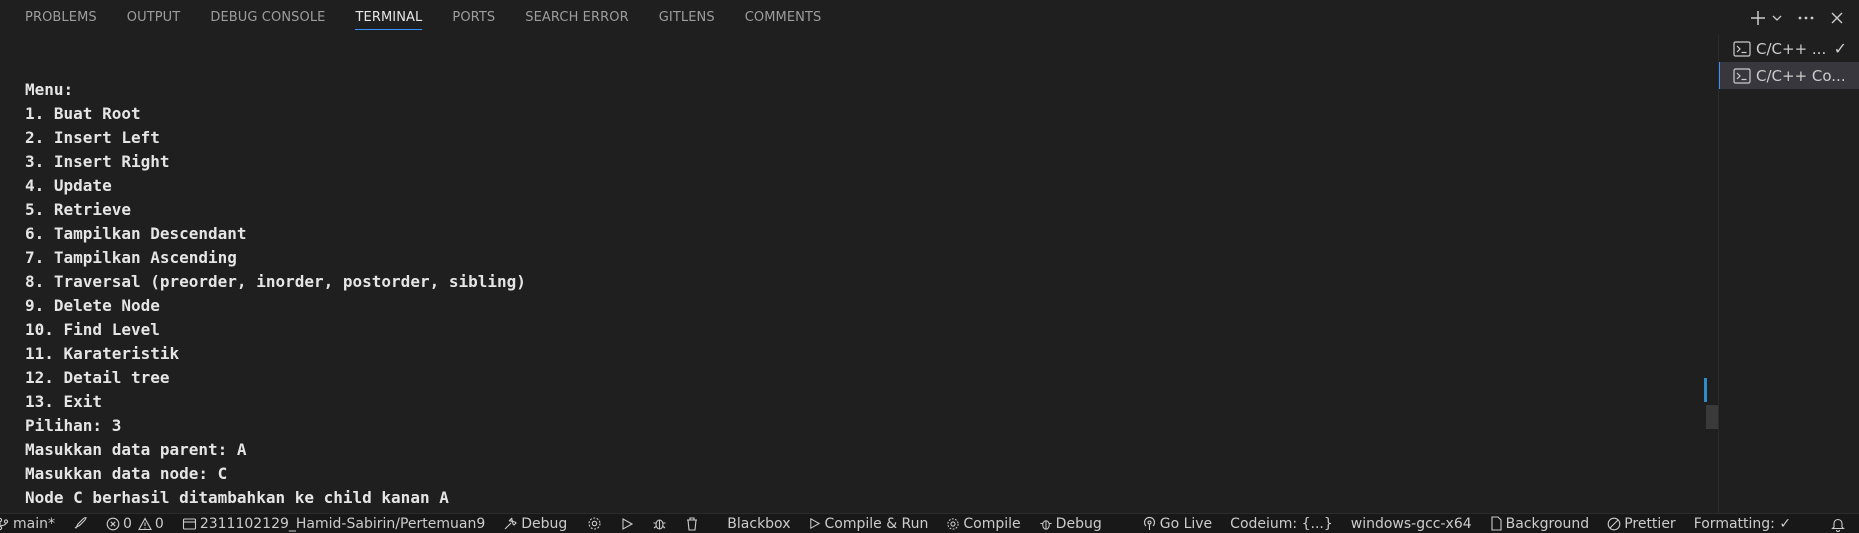 This screenshot has width=1859, height=533. I want to click on compile-label: Compile, so click(992, 523).